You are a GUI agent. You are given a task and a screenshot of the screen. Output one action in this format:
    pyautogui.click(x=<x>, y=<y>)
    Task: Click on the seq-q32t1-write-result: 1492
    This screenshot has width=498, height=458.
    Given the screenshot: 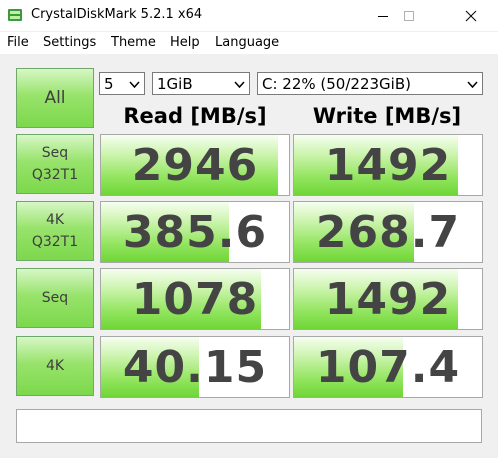 What is the action you would take?
    pyautogui.click(x=388, y=165)
    